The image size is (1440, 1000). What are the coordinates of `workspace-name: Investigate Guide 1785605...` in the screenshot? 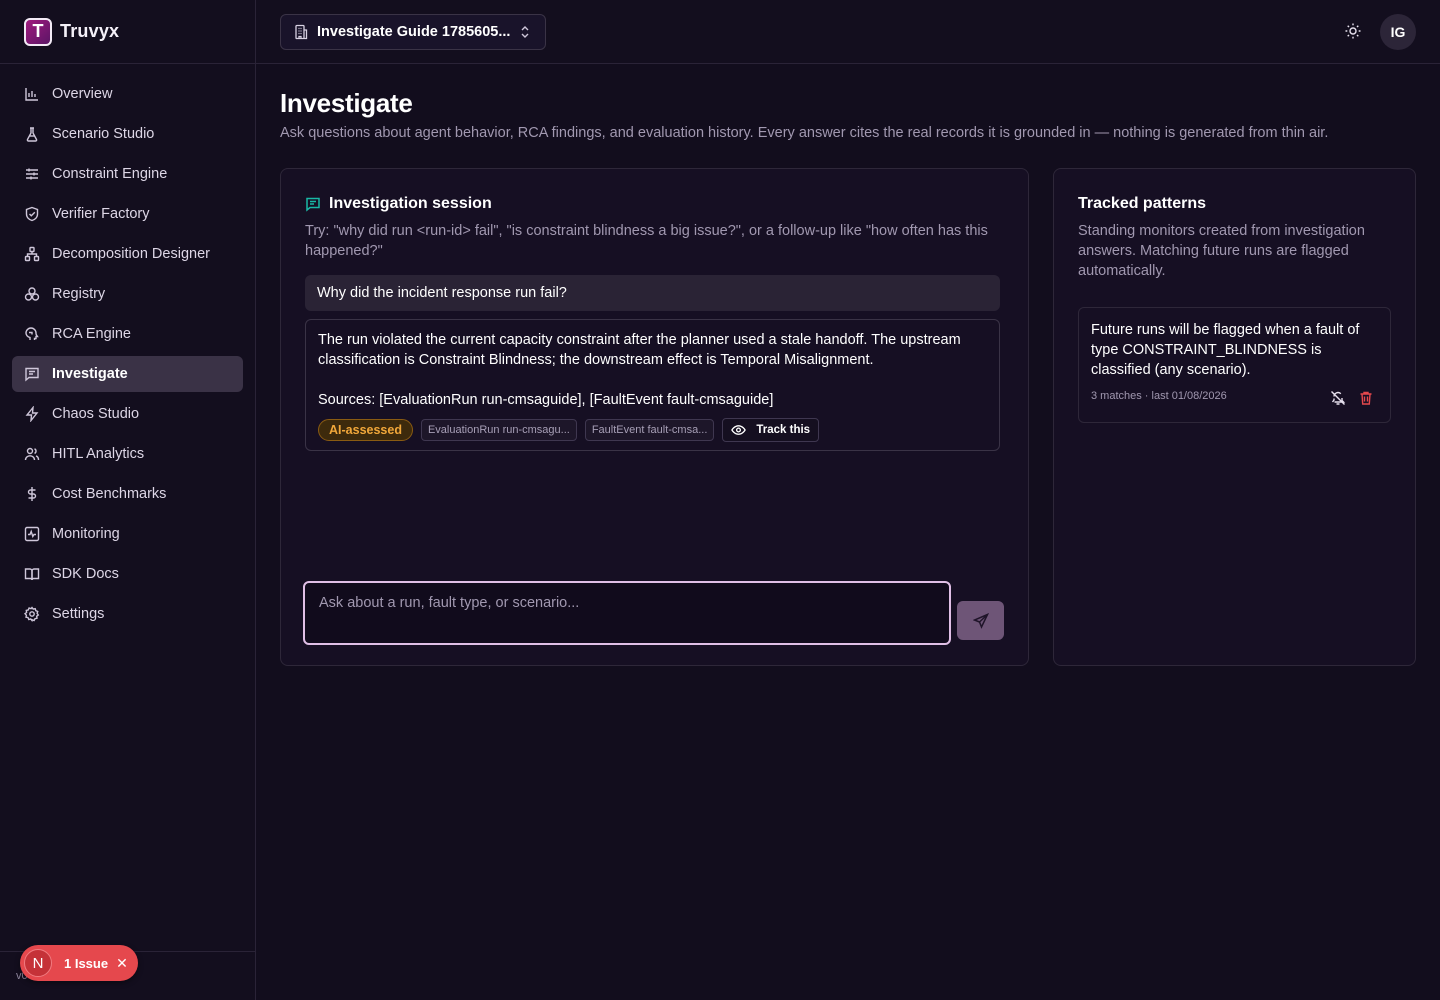 It's located at (414, 32).